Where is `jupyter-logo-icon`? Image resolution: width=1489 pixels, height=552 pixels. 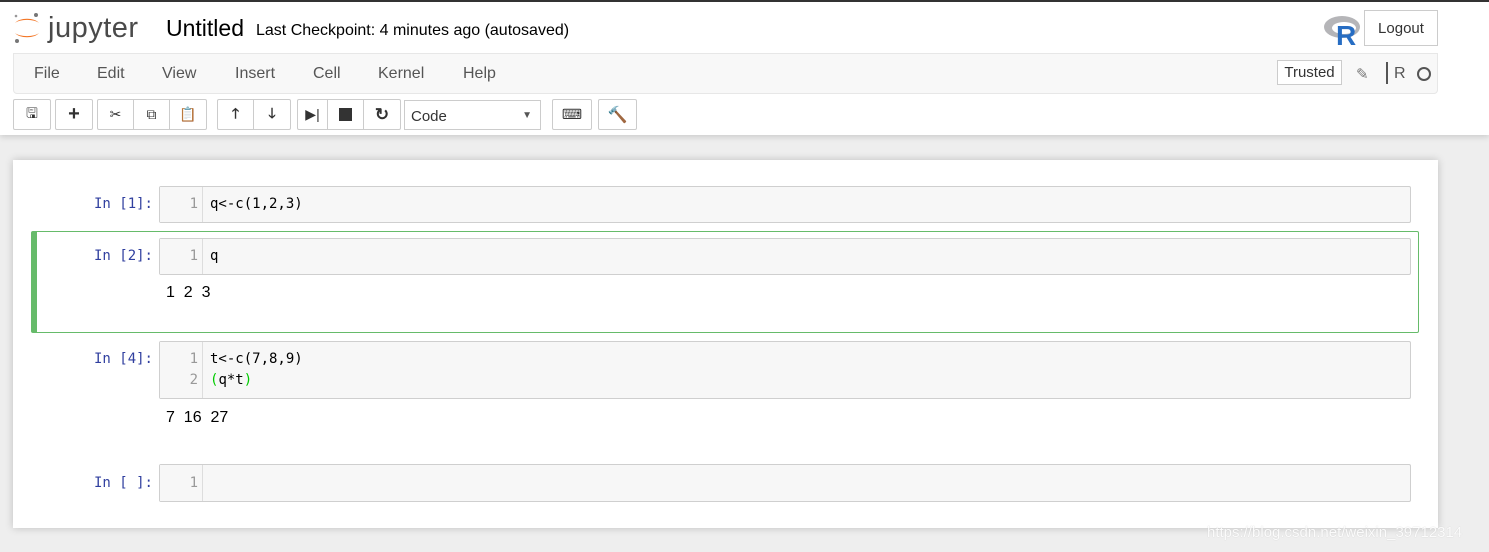
jupyter-logo-icon is located at coordinates (26, 28).